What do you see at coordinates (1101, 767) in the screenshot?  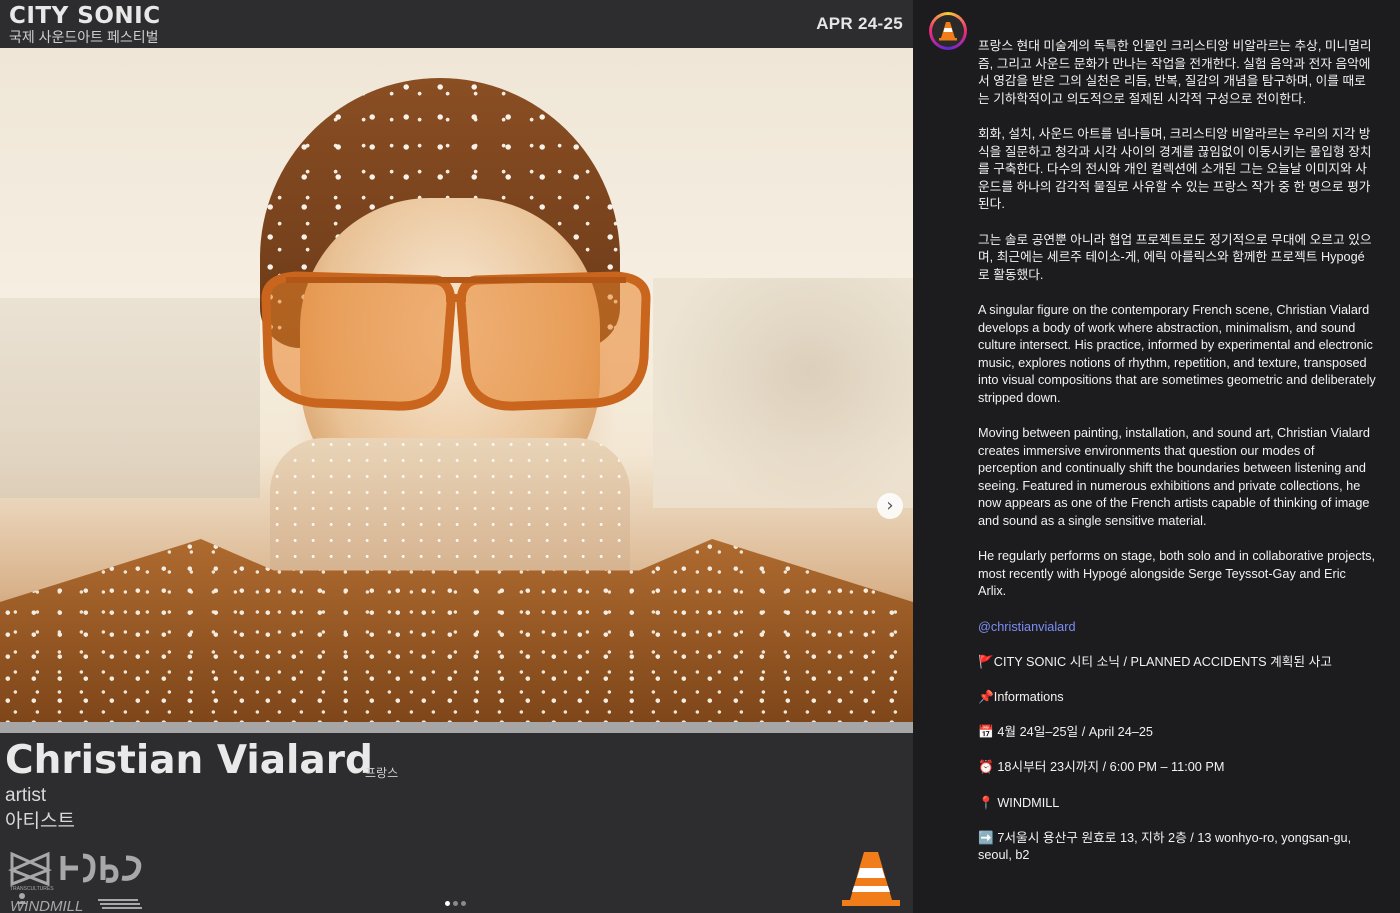 I see `time-line: ⏰ 18시부터 23시까지 / 6:00 PM – 11:00 PM` at bounding box center [1101, 767].